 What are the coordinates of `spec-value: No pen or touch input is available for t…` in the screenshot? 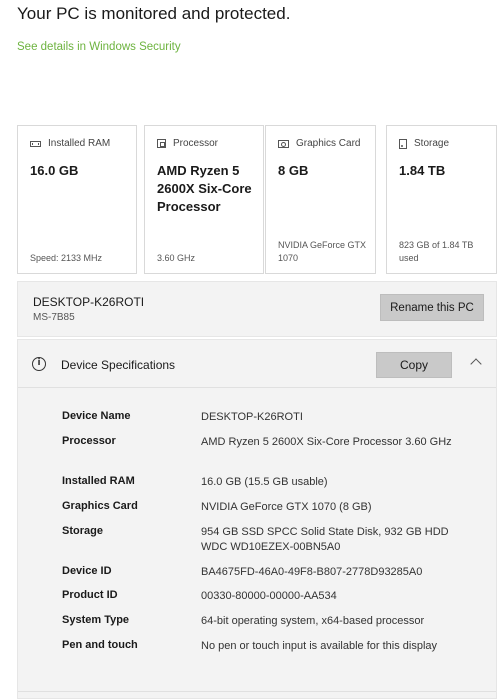 It's located at (319, 646).